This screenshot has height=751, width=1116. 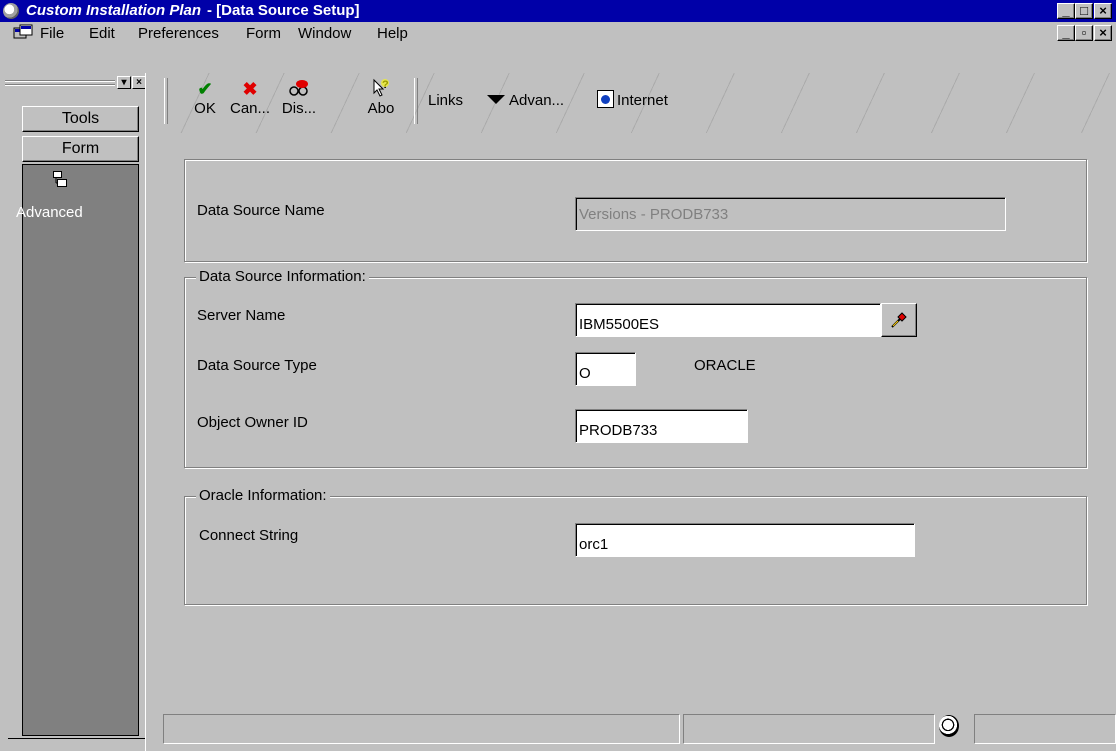 What do you see at coordinates (728, 320) in the screenshot?
I see `server-name-field: IBM5500ES` at bounding box center [728, 320].